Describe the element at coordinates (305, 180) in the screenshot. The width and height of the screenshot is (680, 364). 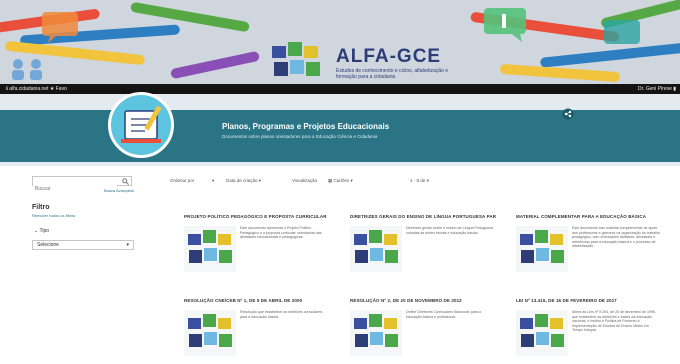
I see `view-label: Visualização` at that location.